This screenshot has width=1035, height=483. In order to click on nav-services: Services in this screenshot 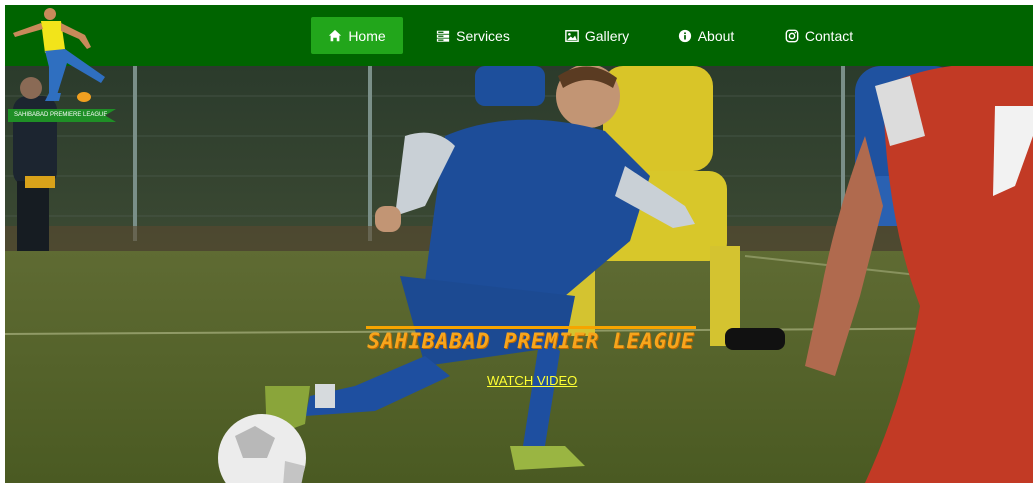, I will do `click(473, 35)`.